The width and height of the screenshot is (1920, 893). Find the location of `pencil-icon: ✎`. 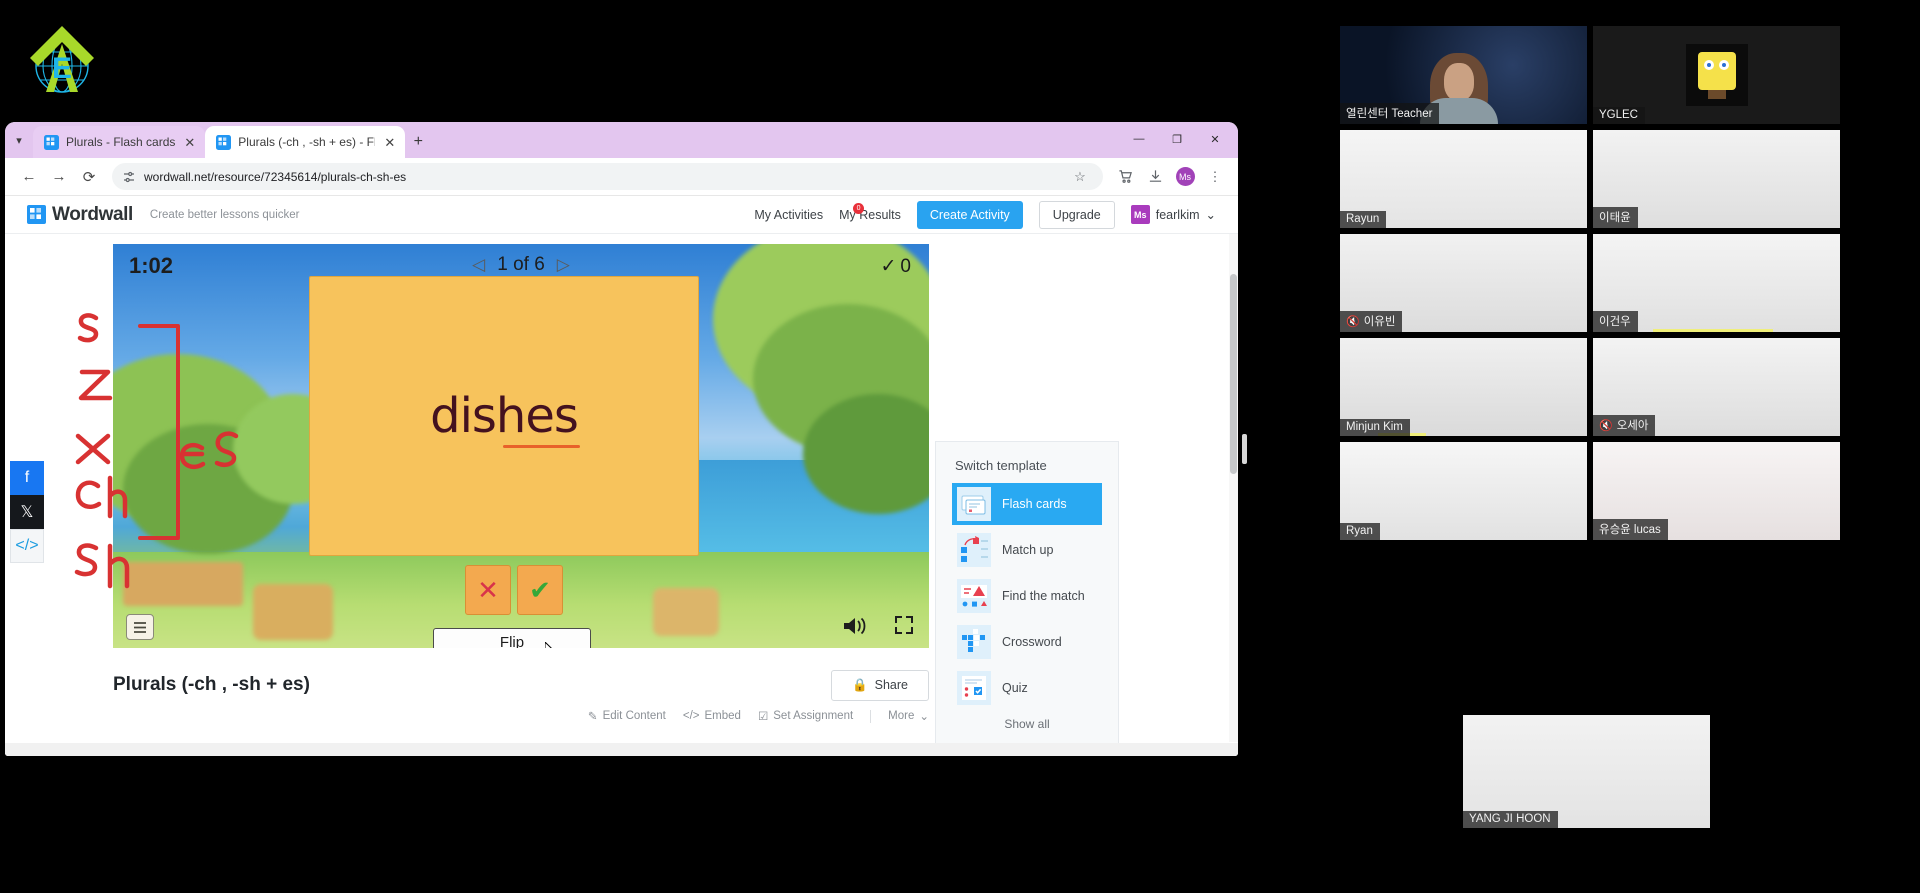

pencil-icon: ✎ is located at coordinates (592, 717).